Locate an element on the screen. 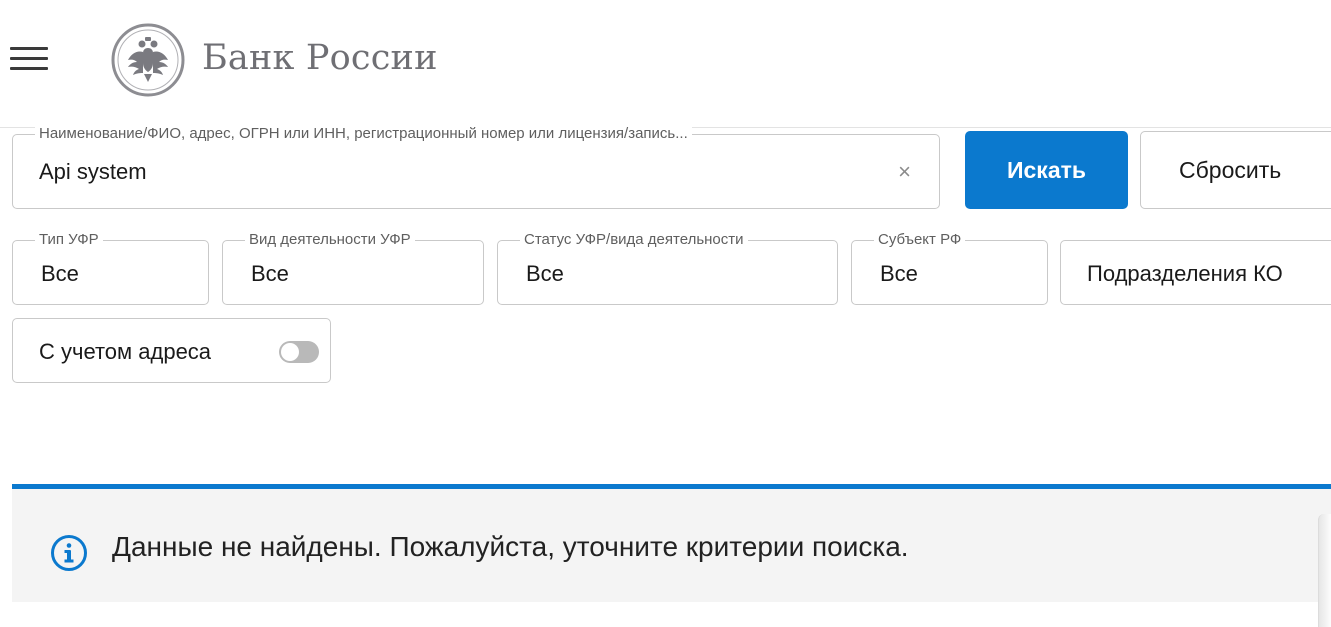  filter-rf-subject: Субъект РФ Все is located at coordinates (949, 268).